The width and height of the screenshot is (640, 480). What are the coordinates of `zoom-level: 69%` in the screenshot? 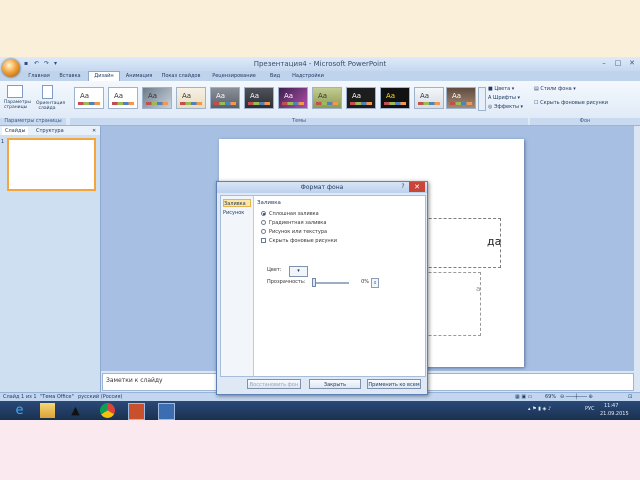 It's located at (550, 397).